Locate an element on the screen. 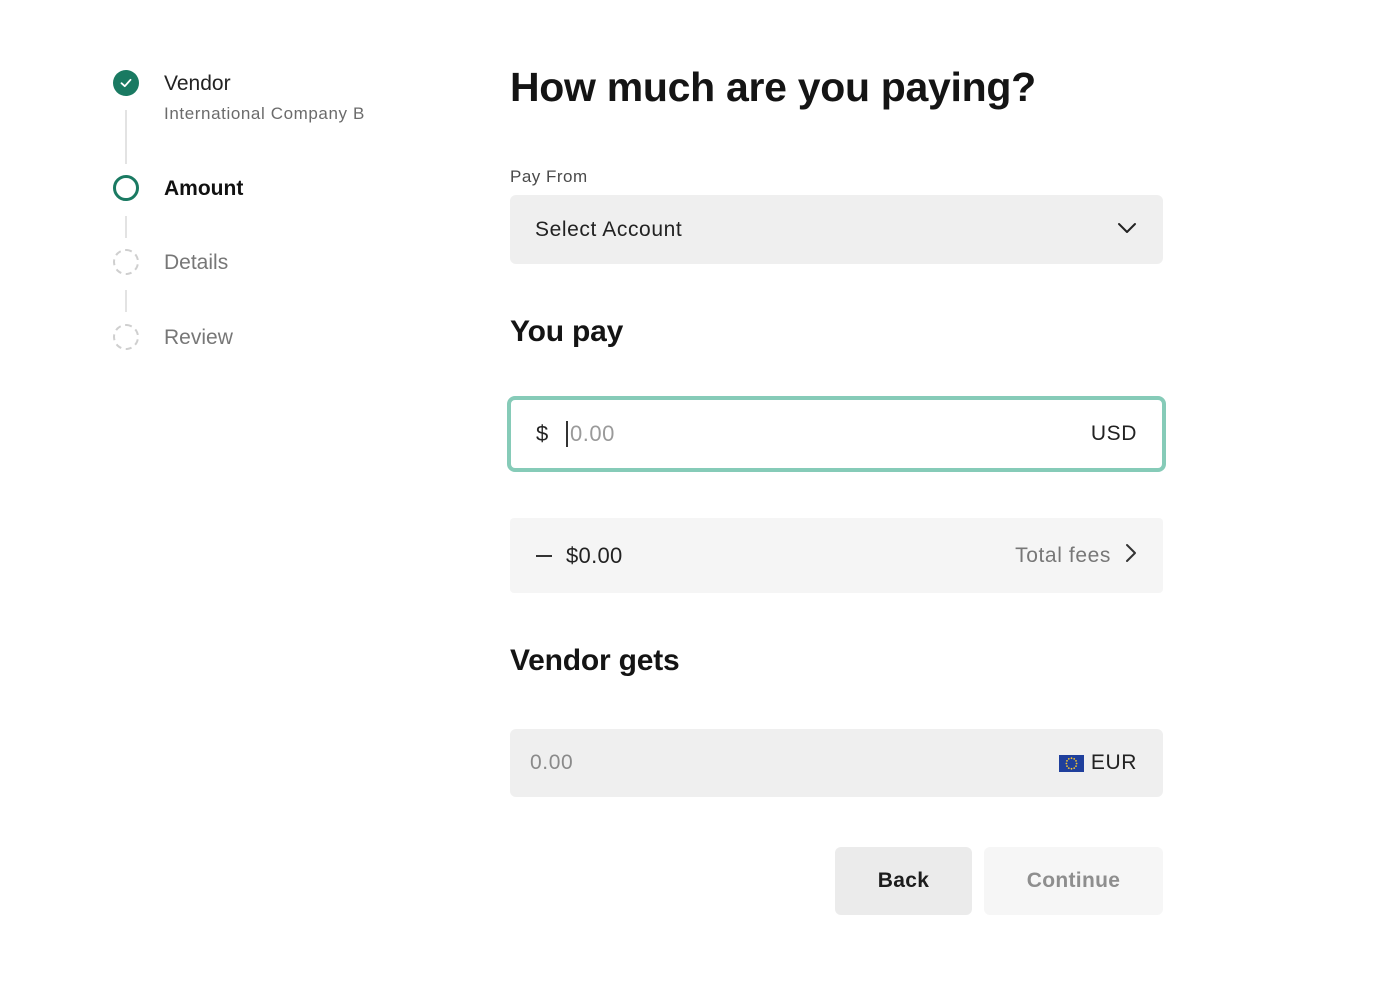 The image size is (1400, 982). minus-icon is located at coordinates (544, 555).